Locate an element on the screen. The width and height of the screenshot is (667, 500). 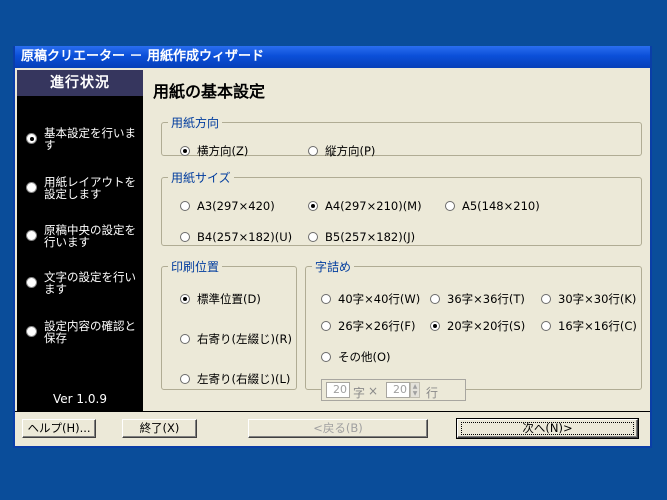
char-packing-legend: 字詰め is located at coordinates (333, 267).